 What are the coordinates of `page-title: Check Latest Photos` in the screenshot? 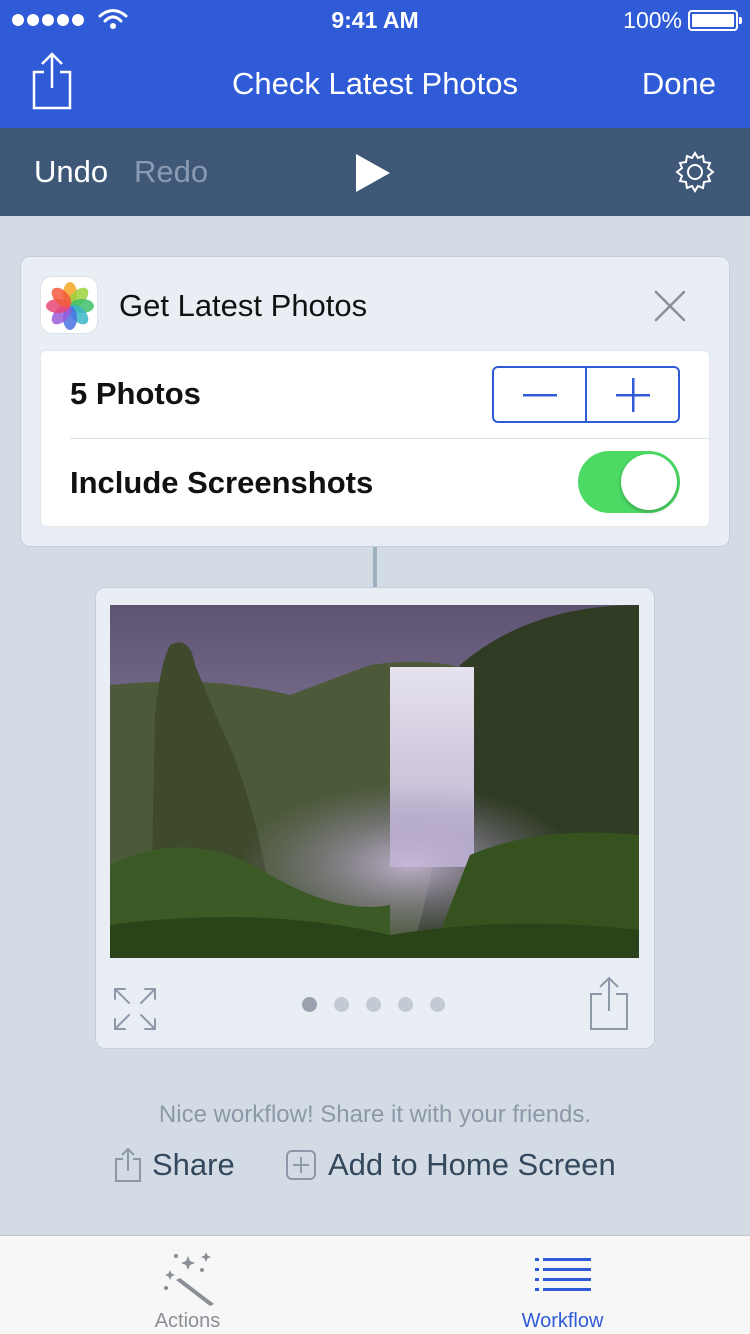 It's located at (375, 83).